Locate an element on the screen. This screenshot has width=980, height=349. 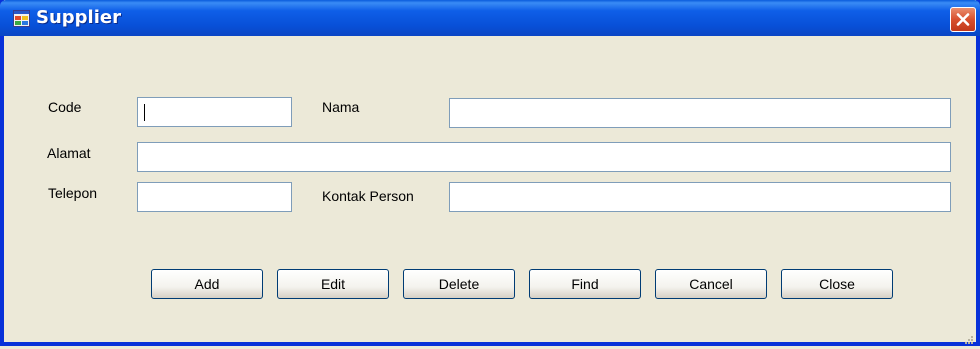
close-window-button is located at coordinates (963, 19).